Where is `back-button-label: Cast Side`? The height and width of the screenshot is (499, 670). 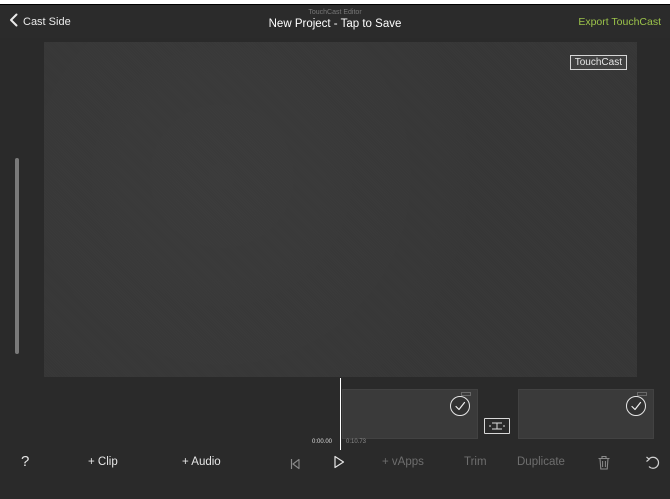
back-button-label: Cast Side is located at coordinates (47, 22).